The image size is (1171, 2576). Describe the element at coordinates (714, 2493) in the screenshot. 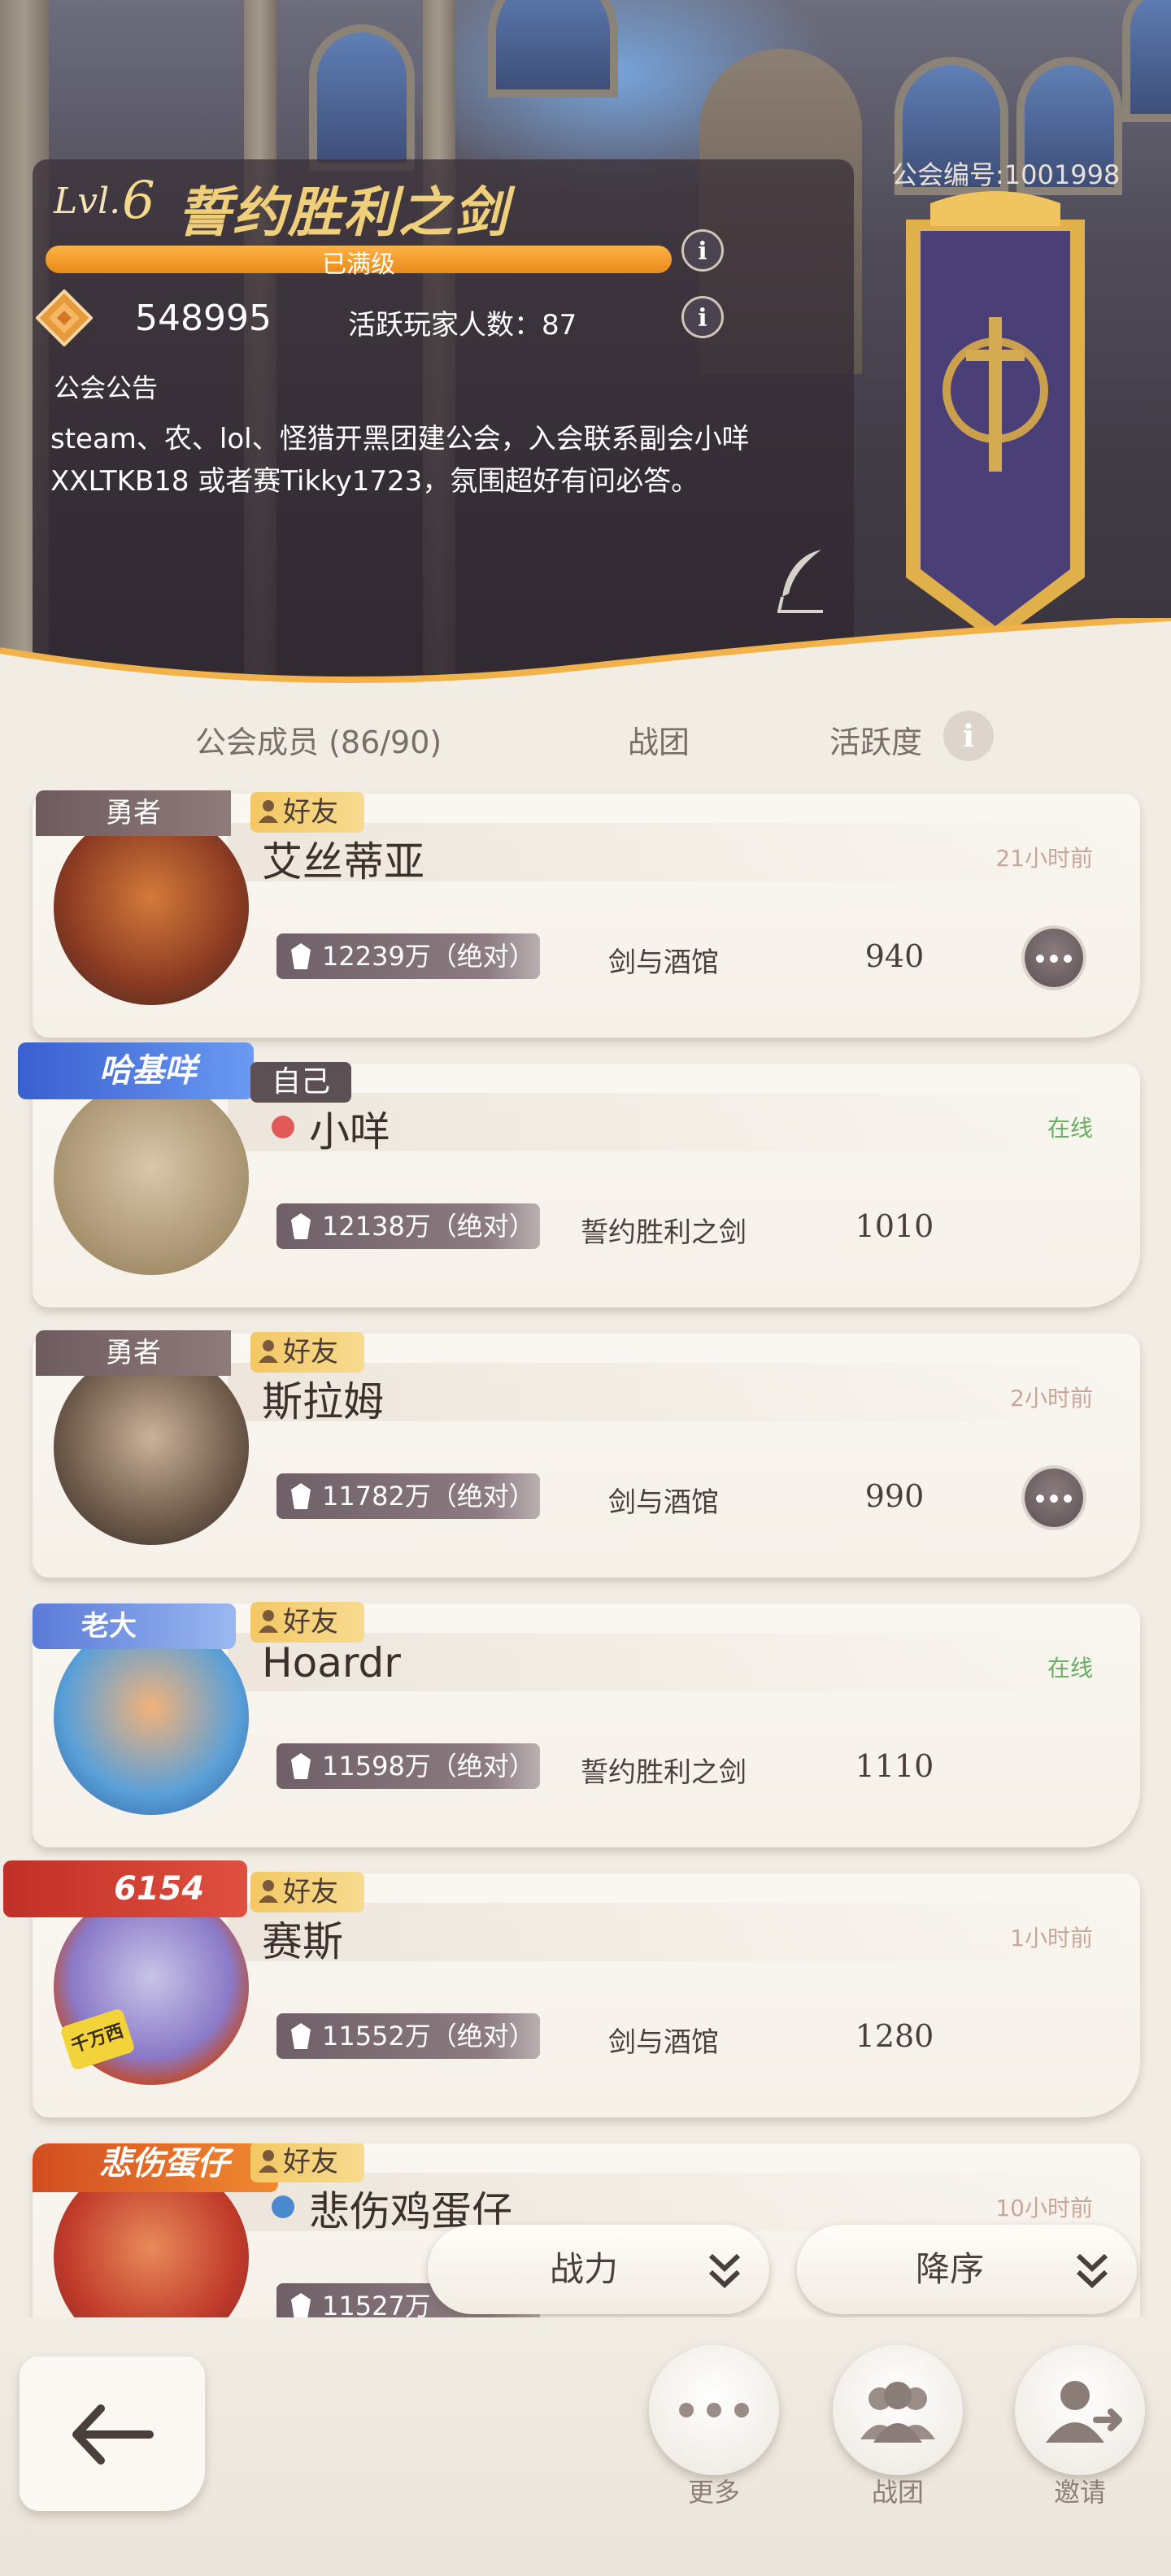

I see `more-label: 更多` at that location.